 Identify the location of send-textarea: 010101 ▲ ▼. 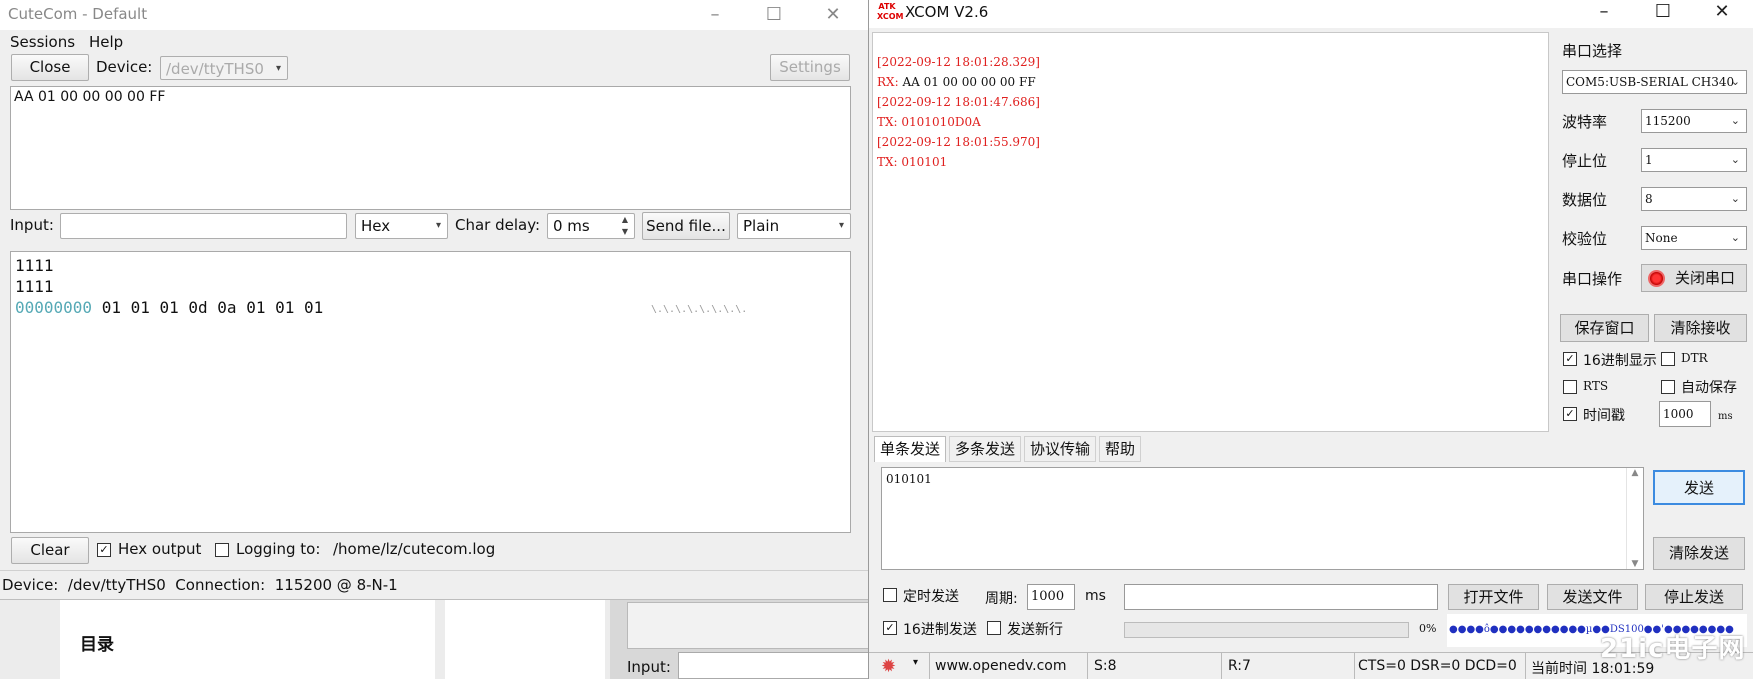
(1262, 518).